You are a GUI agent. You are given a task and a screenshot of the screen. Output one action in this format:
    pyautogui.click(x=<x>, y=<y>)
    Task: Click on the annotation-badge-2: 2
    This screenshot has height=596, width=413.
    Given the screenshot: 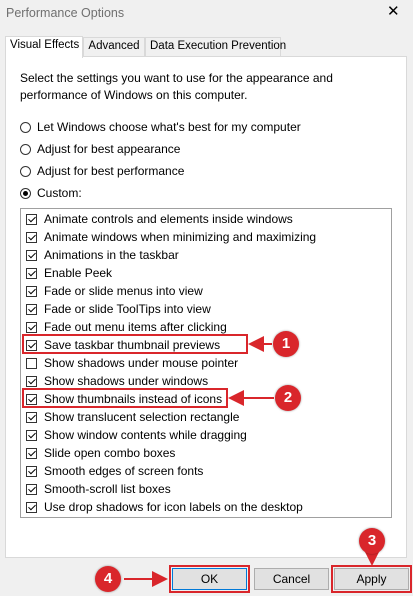 What is the action you would take?
    pyautogui.click(x=288, y=398)
    